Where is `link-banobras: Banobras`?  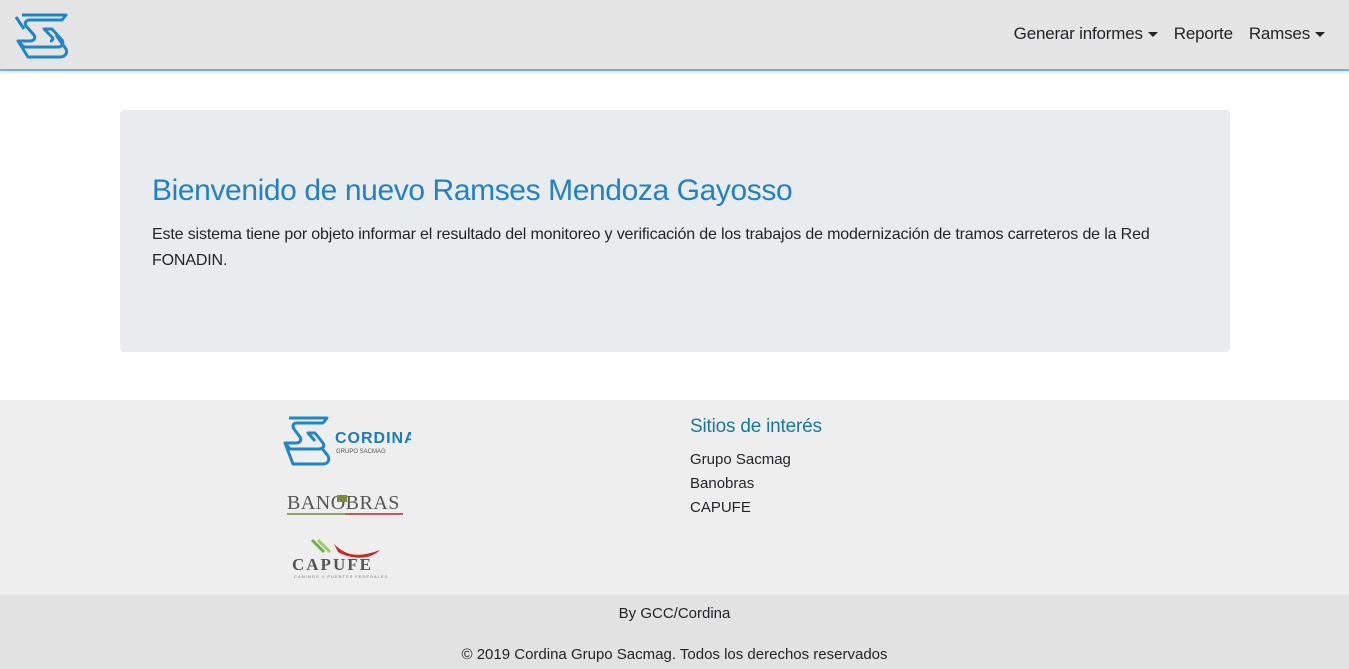
link-banobras: Banobras is located at coordinates (756, 484).